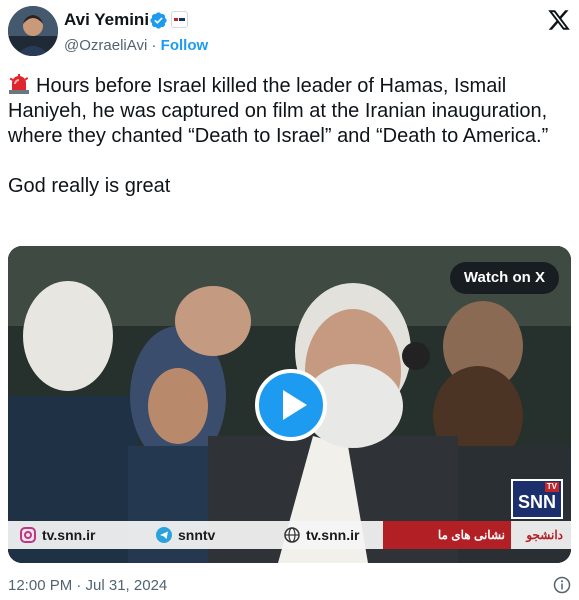 The image size is (579, 600). I want to click on author-handle-row: @OzraeliAvi · Follow, so click(136, 45).